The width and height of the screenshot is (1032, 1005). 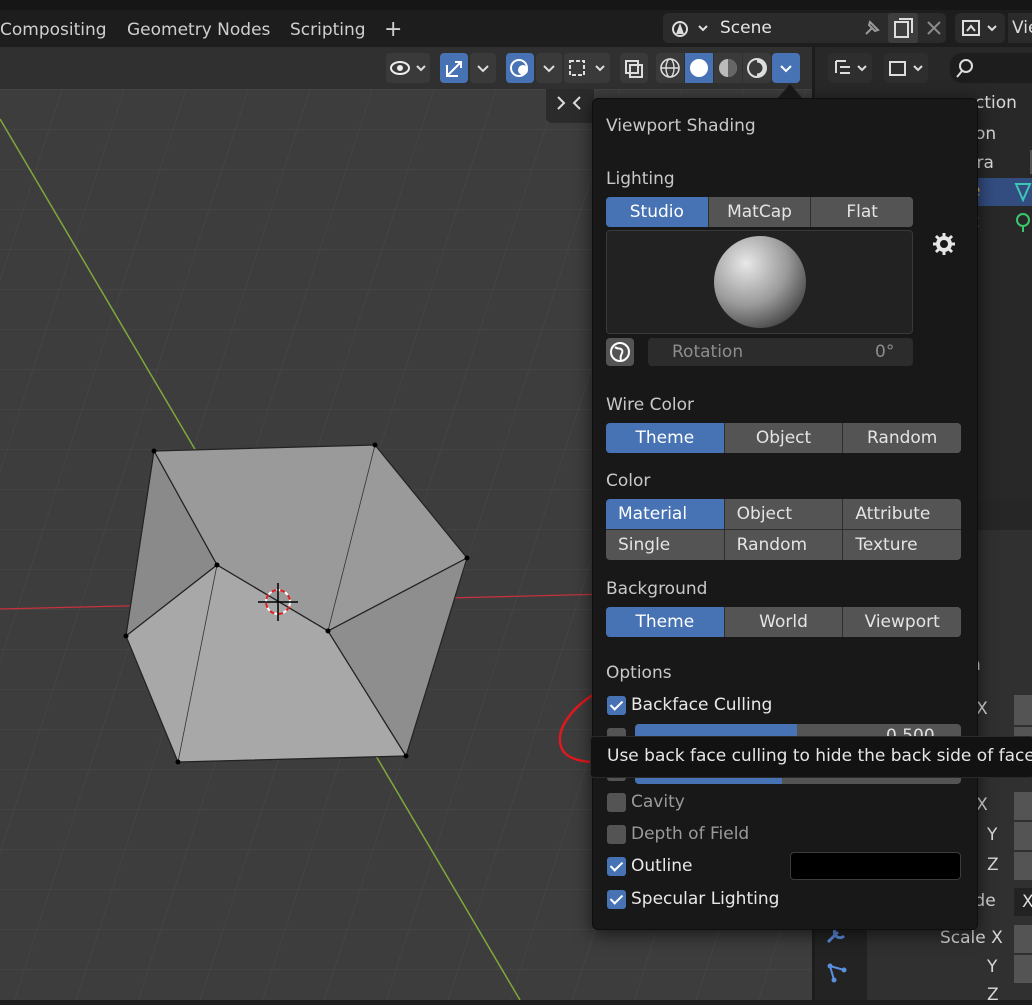 What do you see at coordinates (639, 673) in the screenshot?
I see `options-label: Options` at bounding box center [639, 673].